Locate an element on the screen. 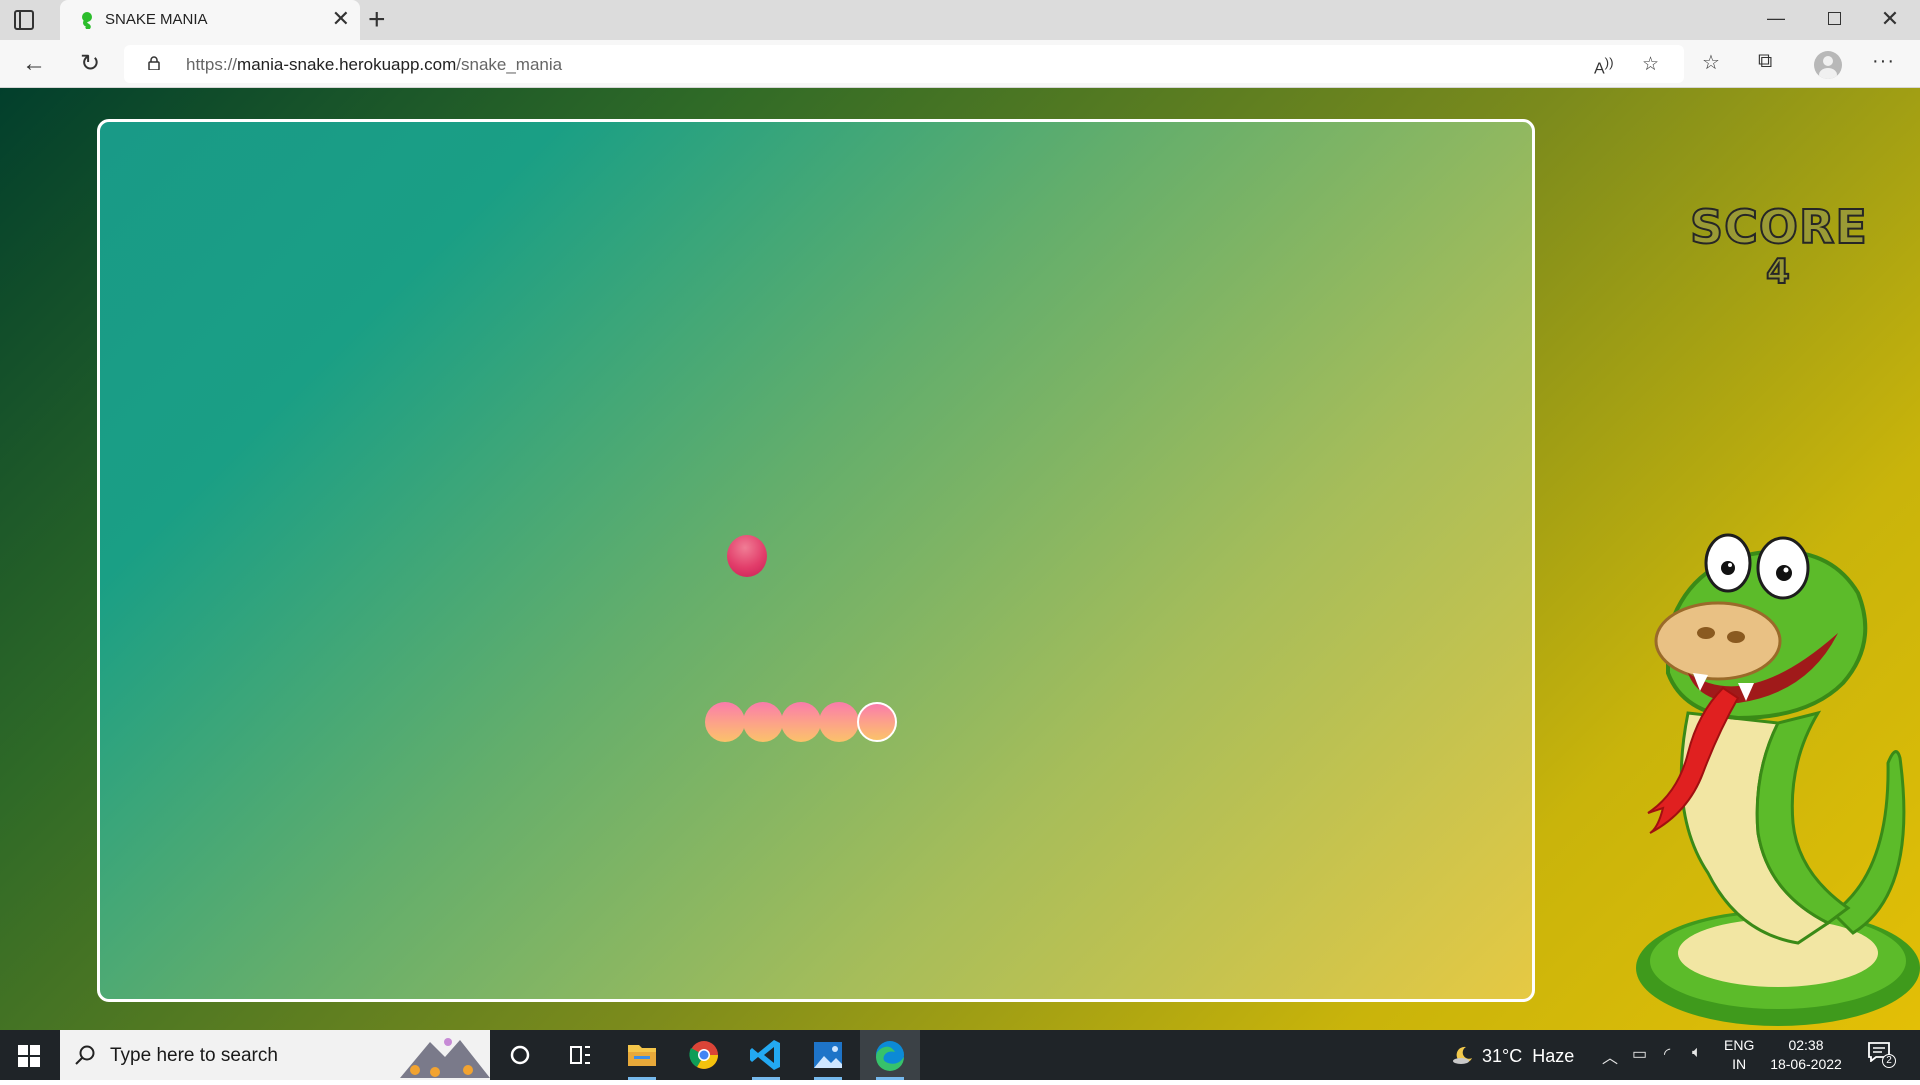 This screenshot has height=1085, width=1920. score-value: 4 is located at coordinates (1778, 272).